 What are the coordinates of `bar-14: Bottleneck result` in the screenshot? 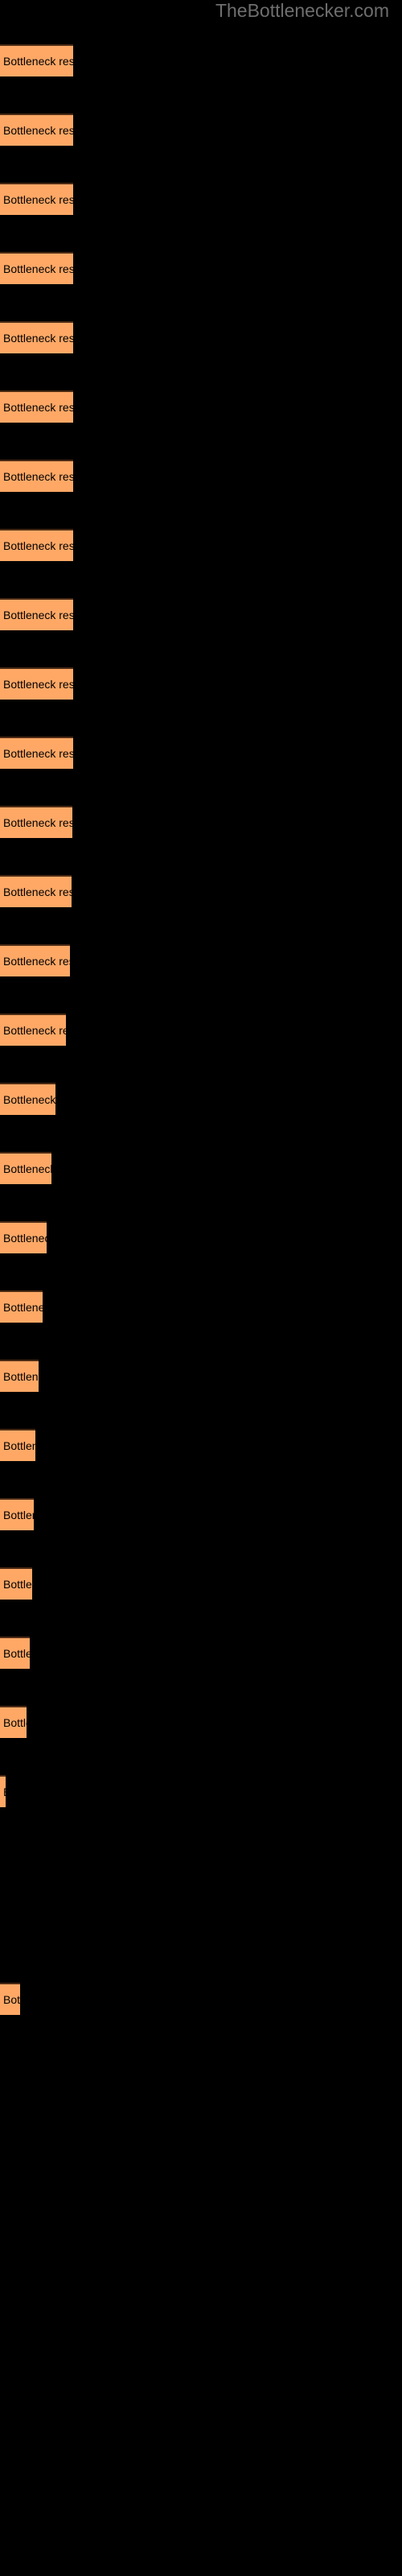 It's located at (35, 960).